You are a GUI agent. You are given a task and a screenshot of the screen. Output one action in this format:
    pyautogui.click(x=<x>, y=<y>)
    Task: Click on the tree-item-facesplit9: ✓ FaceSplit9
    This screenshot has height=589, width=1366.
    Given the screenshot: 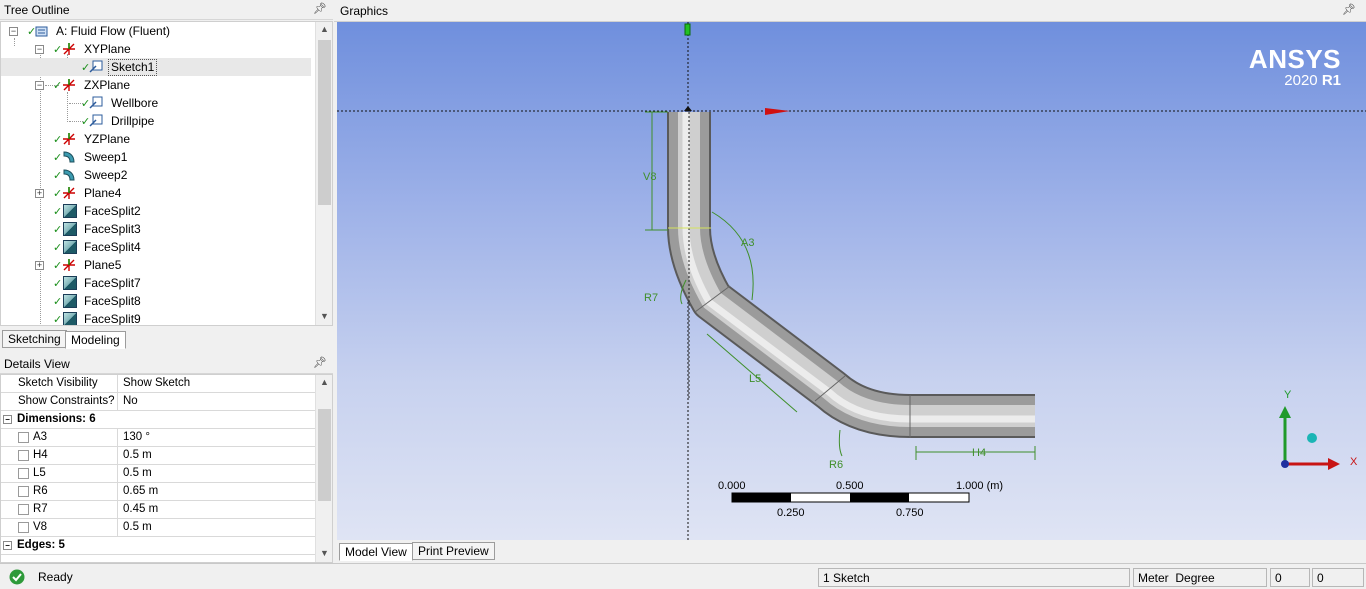 What is the action you would take?
    pyautogui.click(x=156, y=318)
    